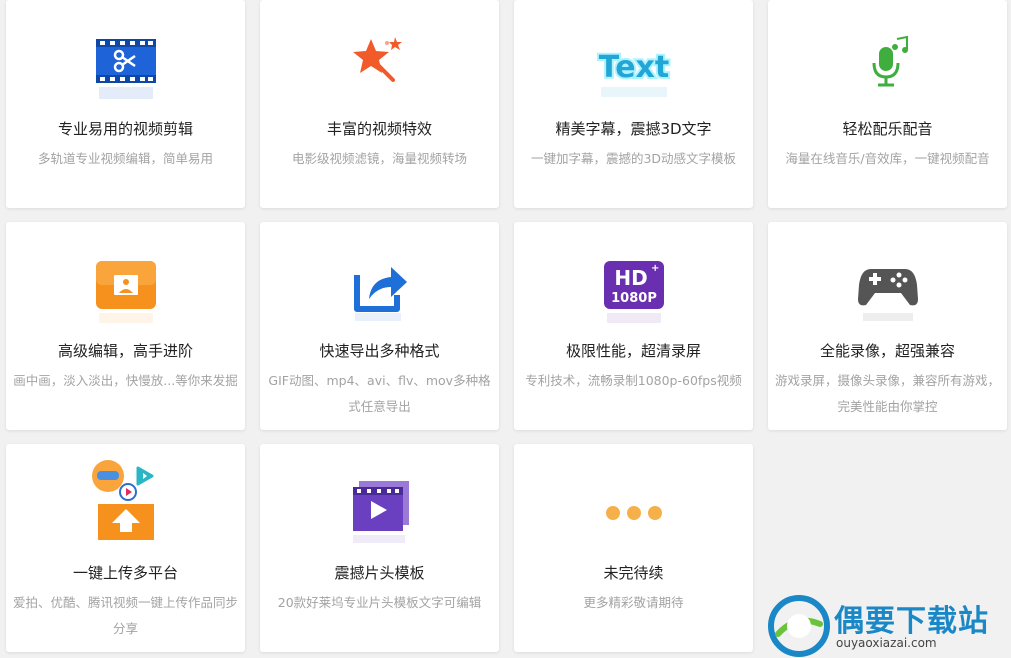  Describe the element at coordinates (887, 158) in the screenshot. I see `feature-desc: 海量在线音乐/音效库，一键视频配音` at that location.